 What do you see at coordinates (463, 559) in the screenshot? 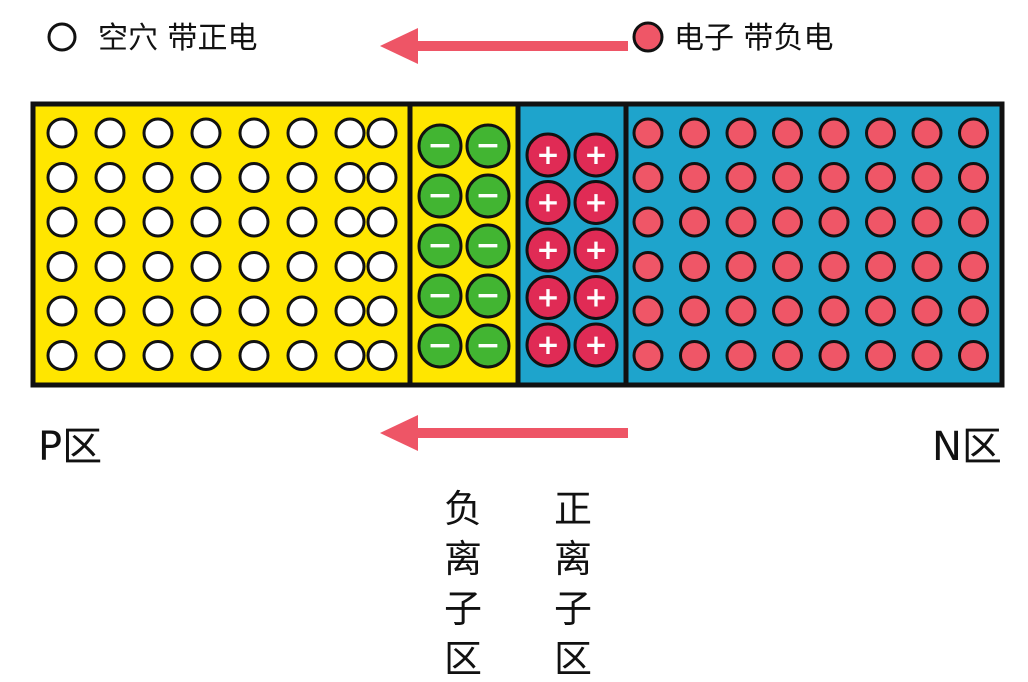
I see `vertical-label-char: 离` at bounding box center [463, 559].